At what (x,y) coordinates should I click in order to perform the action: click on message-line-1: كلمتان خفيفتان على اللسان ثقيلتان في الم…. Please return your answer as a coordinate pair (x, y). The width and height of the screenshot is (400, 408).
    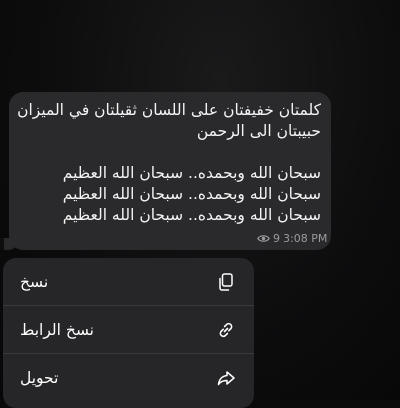
    Looking at the image, I should click on (169, 110).